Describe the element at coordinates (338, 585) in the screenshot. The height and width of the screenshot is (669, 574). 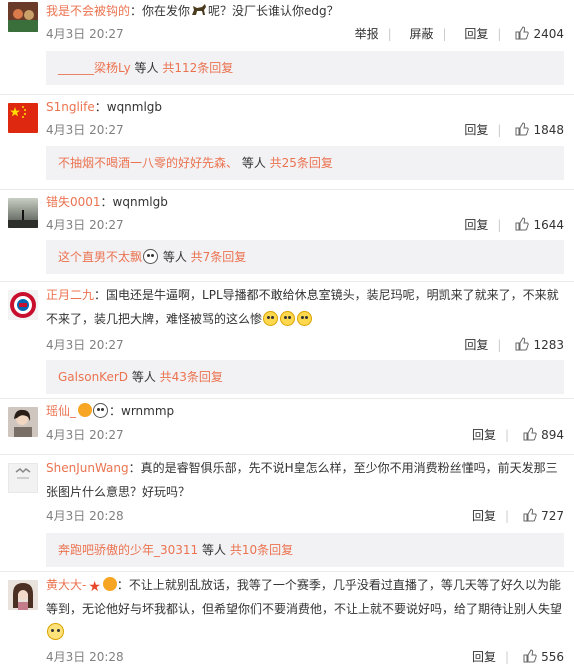
I see `comment-text: ：不让上就别乱放话，我等了一个赛季，几乎没看过直播了，等几天等了好久以为能` at that location.